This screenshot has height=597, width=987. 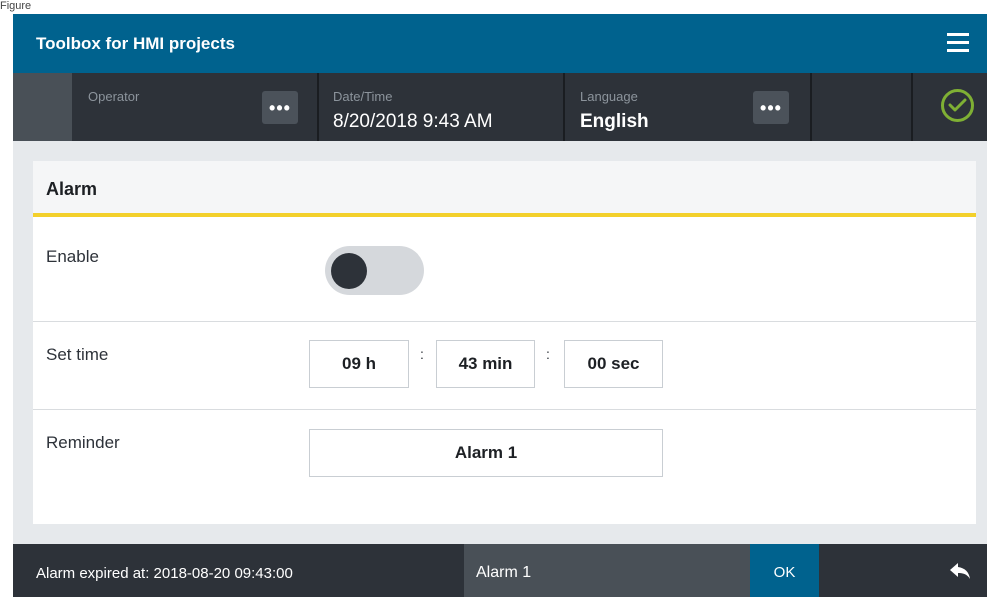 I want to click on datetime-value: 8/20/2018 9:43 AM, so click(x=413, y=121).